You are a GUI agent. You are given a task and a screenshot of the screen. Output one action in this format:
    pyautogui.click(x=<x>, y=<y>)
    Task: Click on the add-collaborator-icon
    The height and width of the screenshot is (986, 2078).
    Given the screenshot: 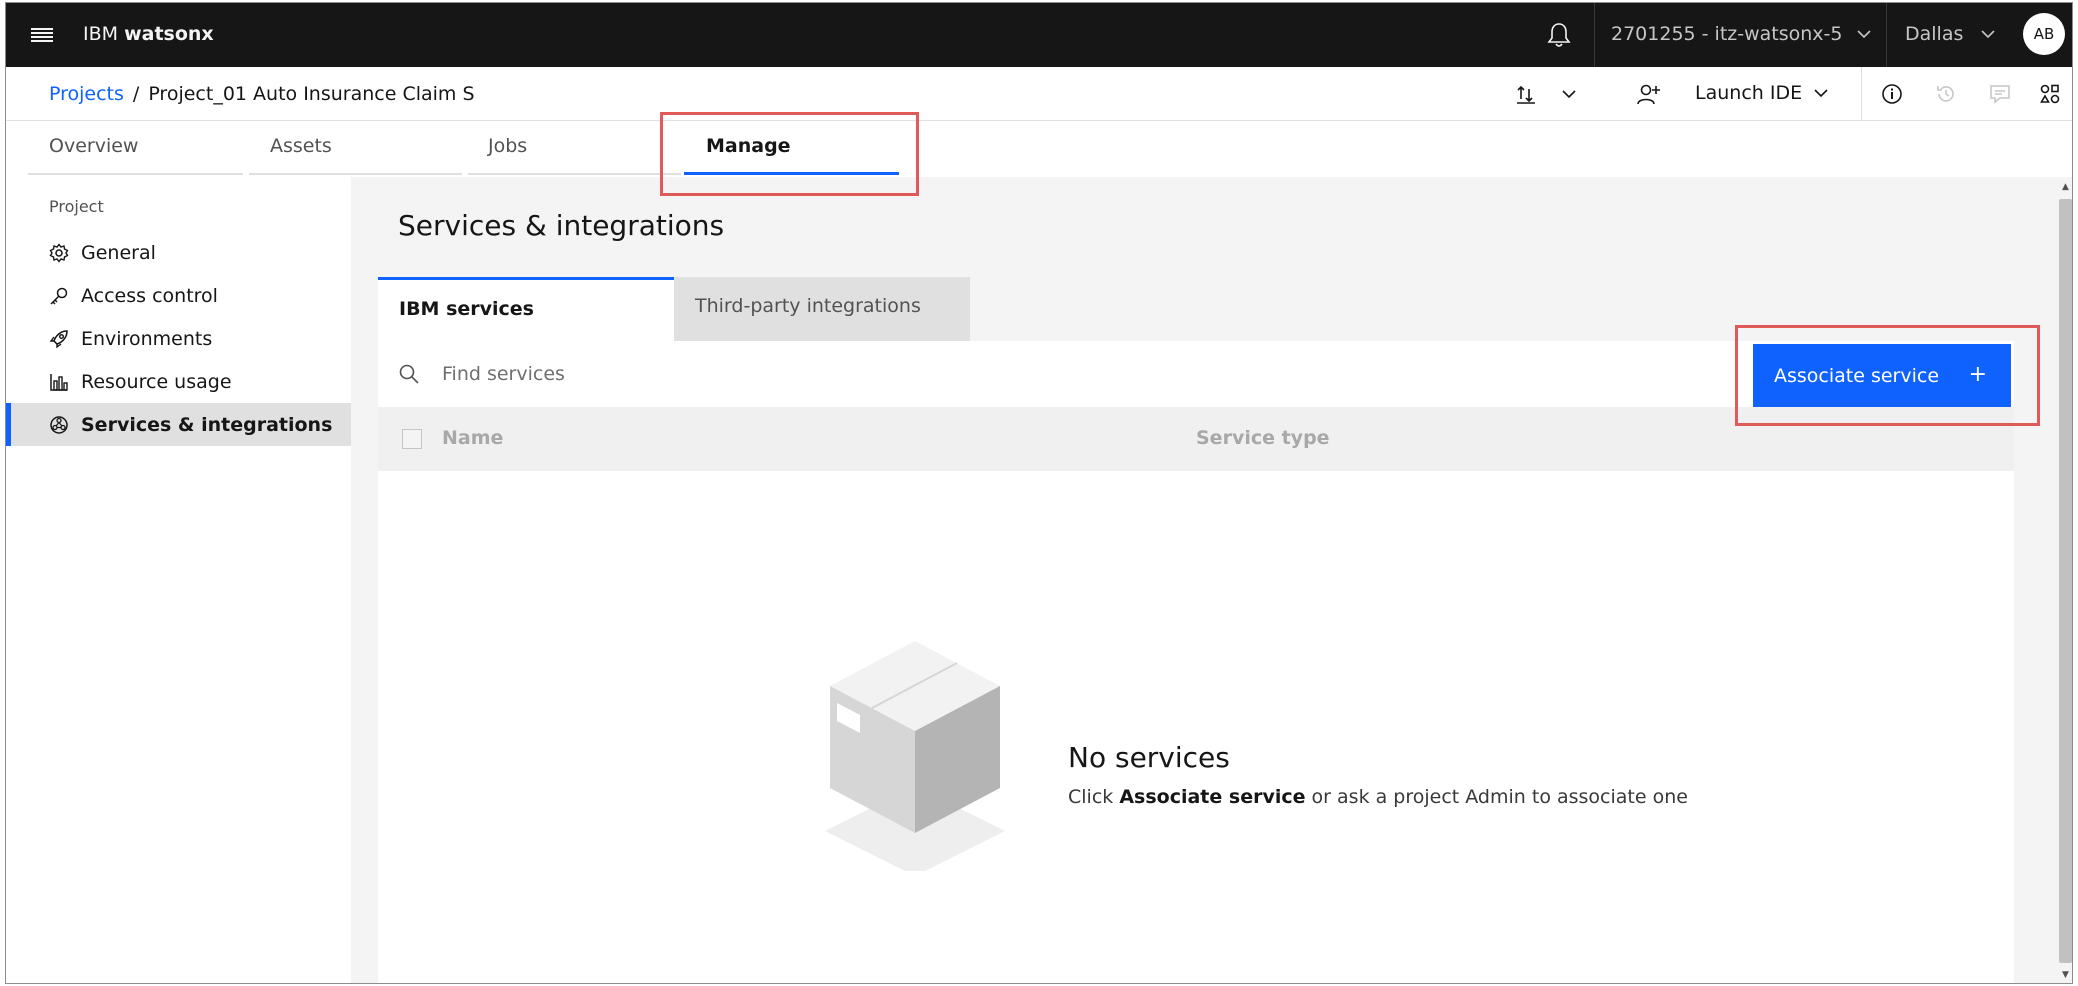 What is the action you would take?
    pyautogui.click(x=1649, y=94)
    